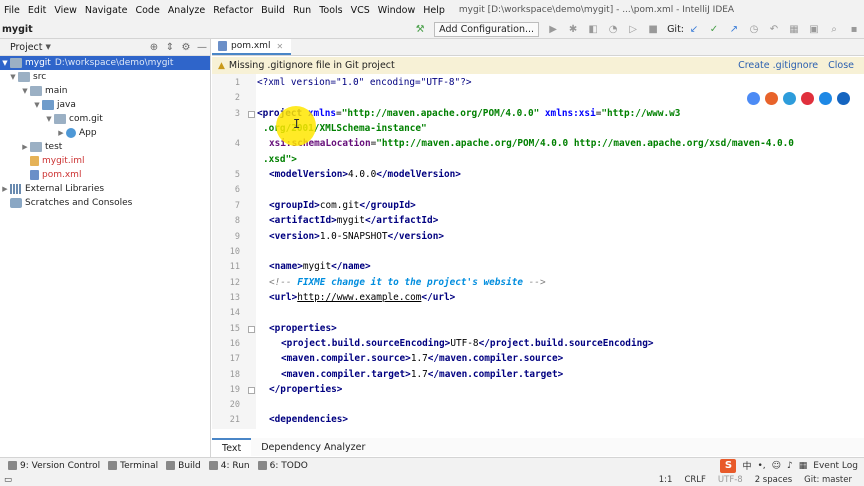 This screenshot has height=486, width=864. What do you see at coordinates (714, 29) in the screenshot?
I see `git-commit-icon: ✓` at bounding box center [714, 29].